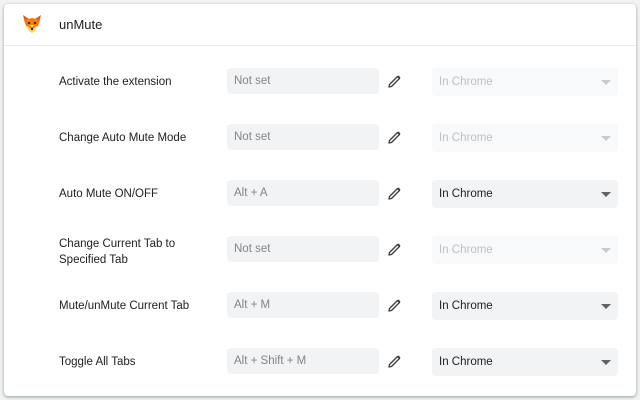 The width and height of the screenshot is (640, 400). What do you see at coordinates (81, 24) in the screenshot?
I see `extension-title: unMute` at bounding box center [81, 24].